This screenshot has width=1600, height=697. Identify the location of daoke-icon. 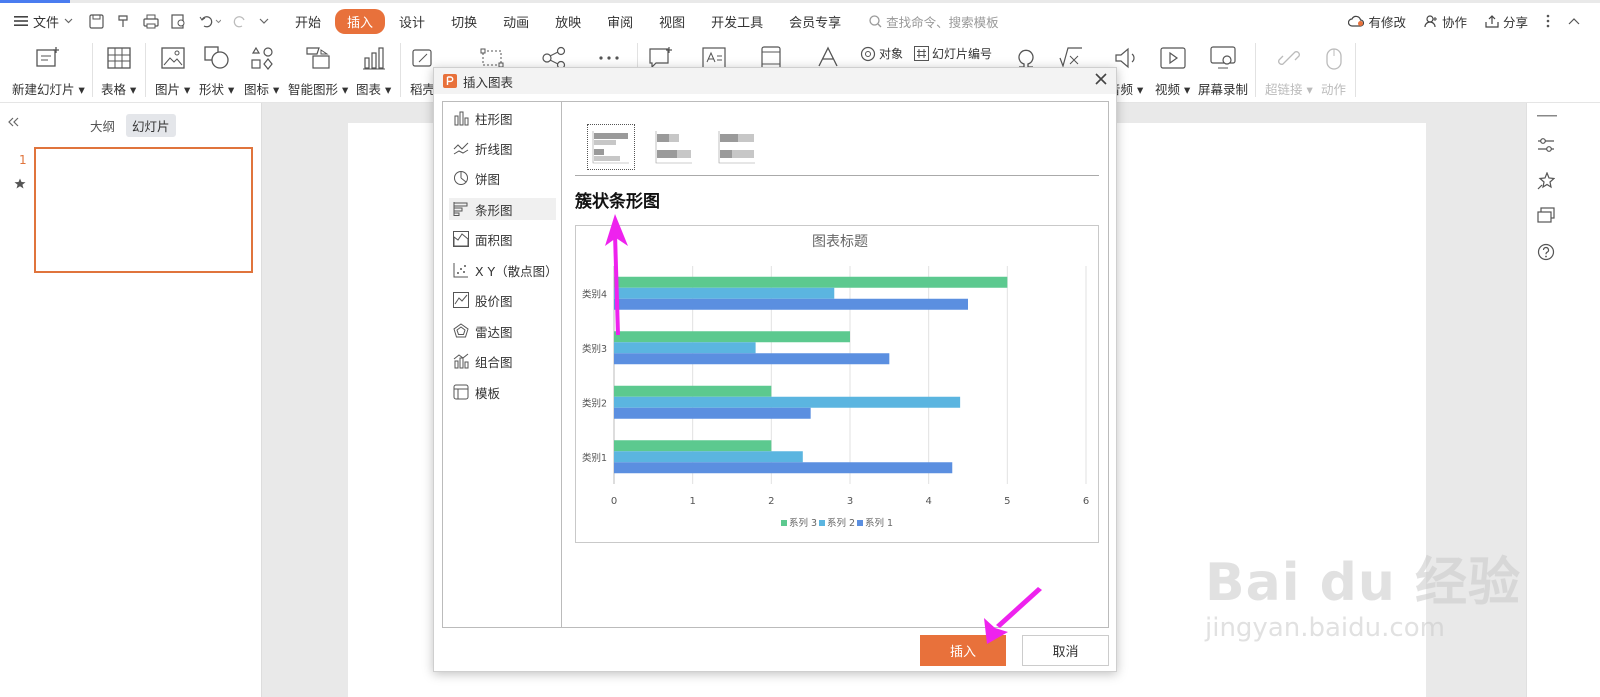
(423, 58).